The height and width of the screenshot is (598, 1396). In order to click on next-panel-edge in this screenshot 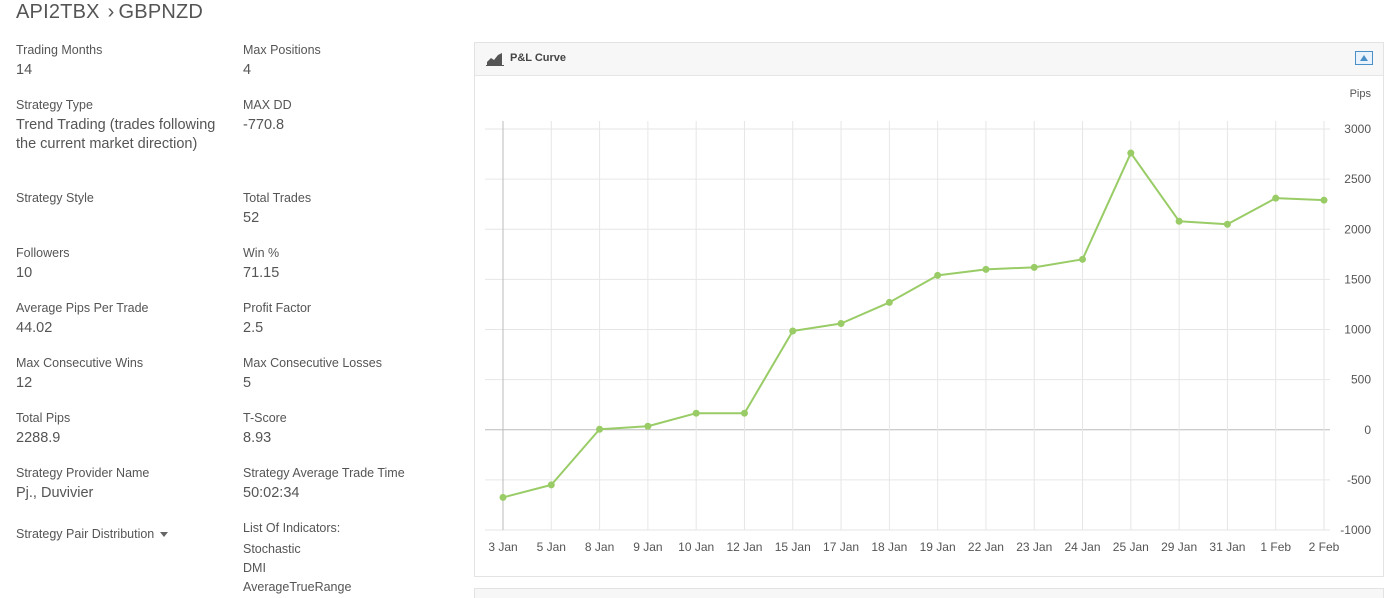, I will do `click(929, 593)`.